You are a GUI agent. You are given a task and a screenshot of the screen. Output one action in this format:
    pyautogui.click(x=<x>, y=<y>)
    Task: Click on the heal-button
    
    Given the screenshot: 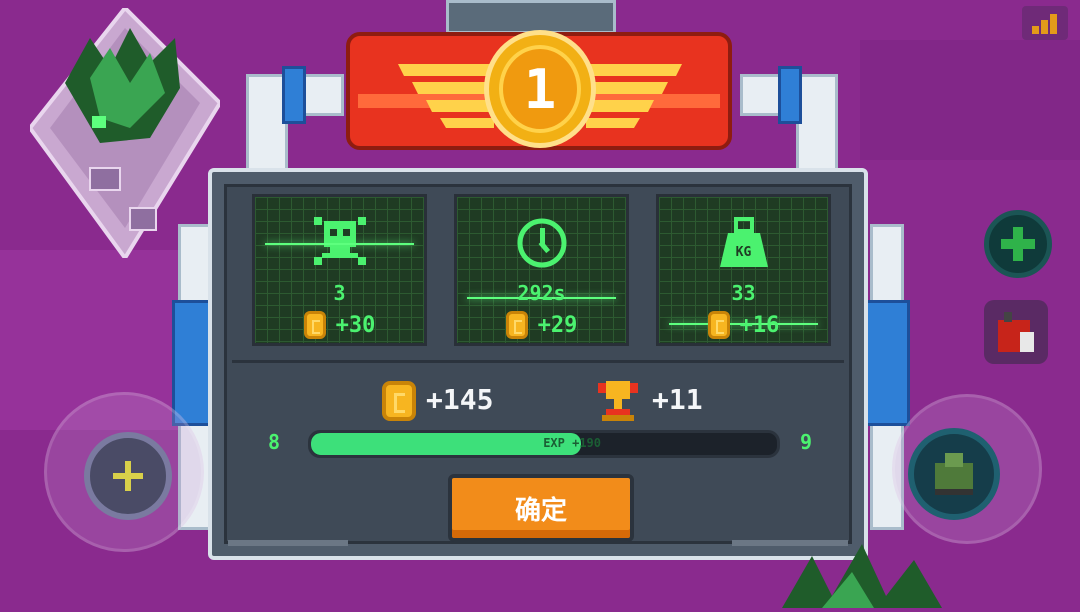 What is the action you would take?
    pyautogui.click(x=1018, y=244)
    